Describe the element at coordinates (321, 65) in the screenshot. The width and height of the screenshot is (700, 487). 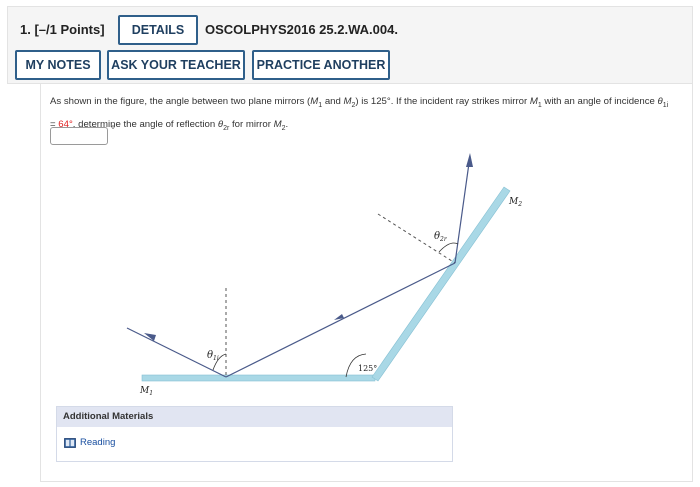
I see `practice-another-button: PRACTICE ANOTHER` at that location.